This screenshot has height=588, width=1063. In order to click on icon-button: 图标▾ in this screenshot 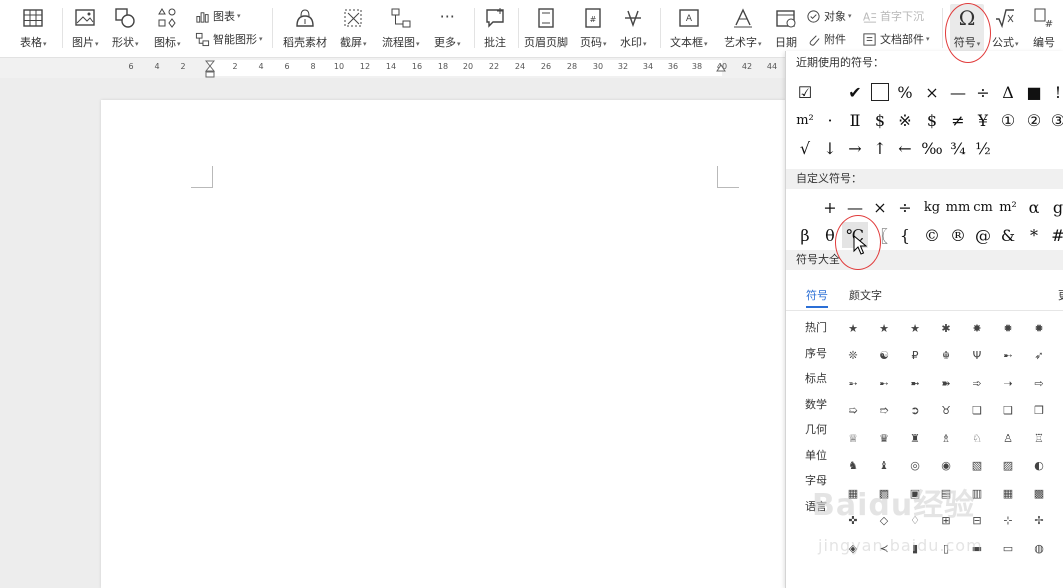, I will do `click(167, 29)`.